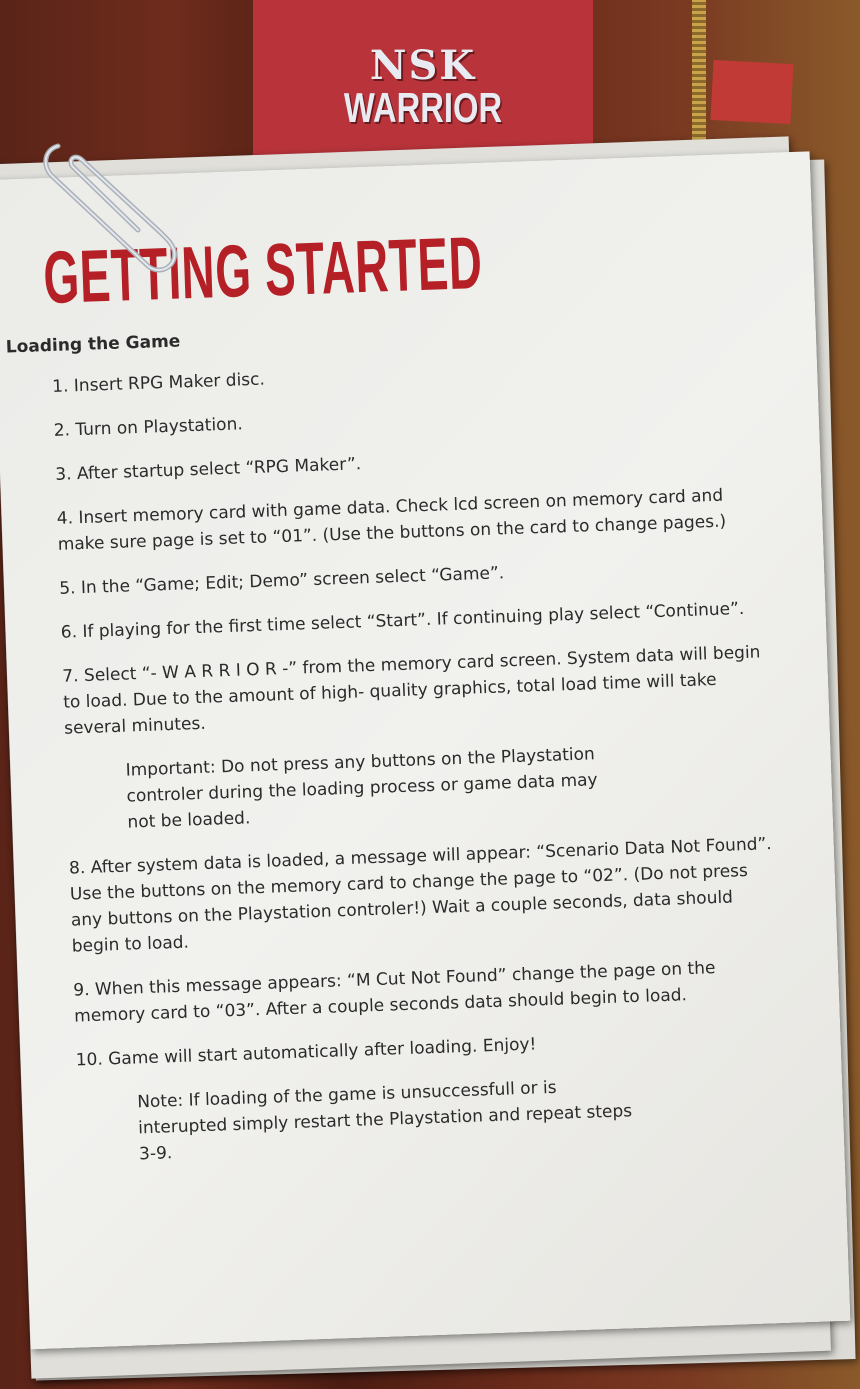 The image size is (860, 1389). I want to click on gold-fringe, so click(699, 70).